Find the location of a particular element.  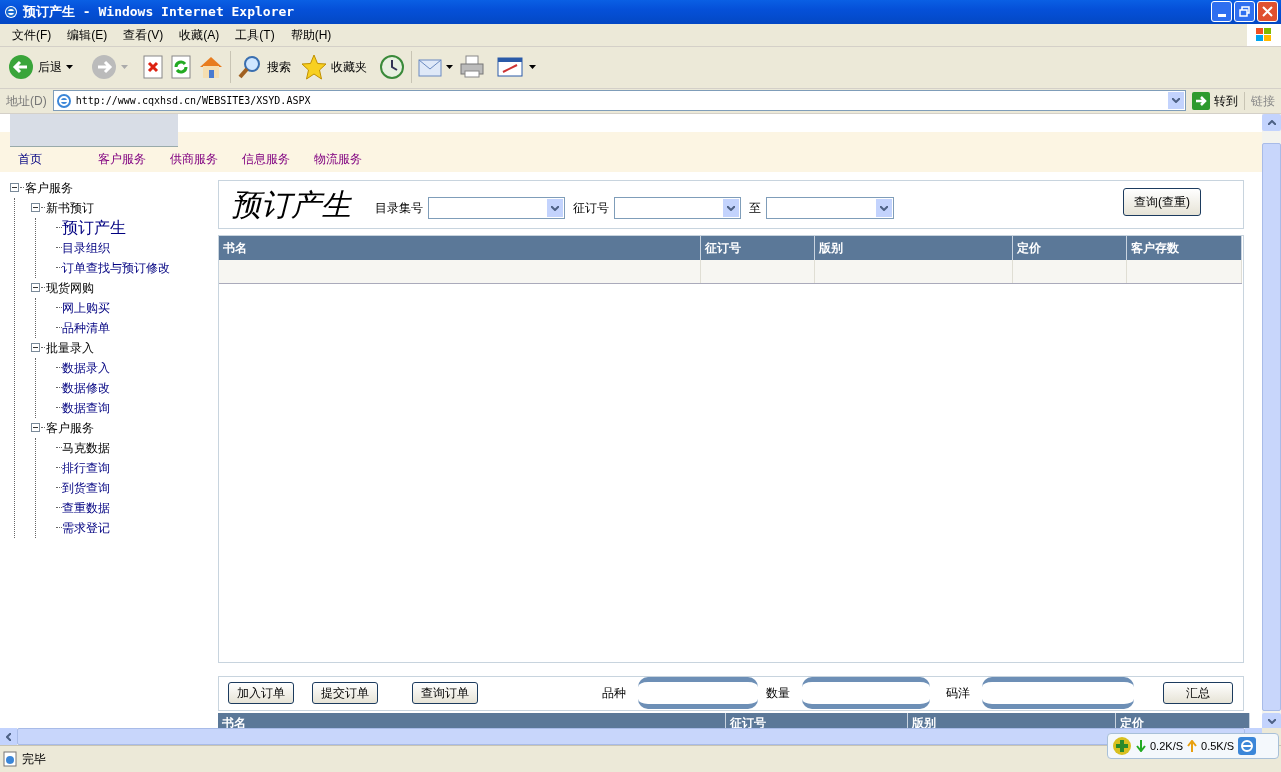

tree-link: 订单查找与预订修改 is located at coordinates (116, 267).